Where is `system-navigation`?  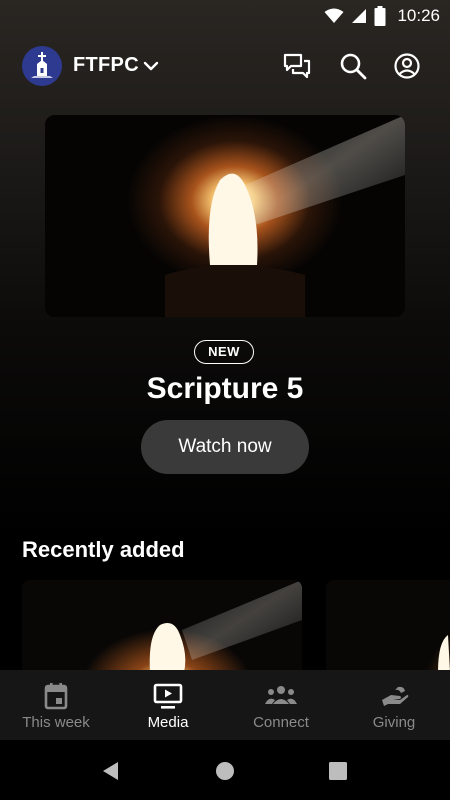 system-navigation is located at coordinates (225, 770).